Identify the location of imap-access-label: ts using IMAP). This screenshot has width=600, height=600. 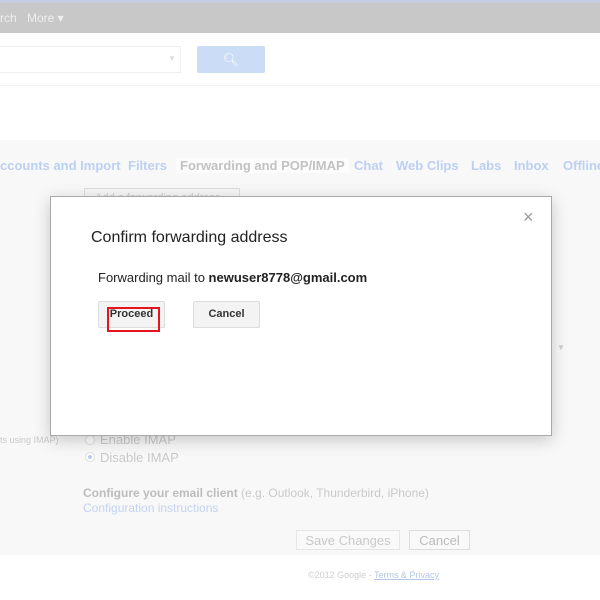
(29, 440).